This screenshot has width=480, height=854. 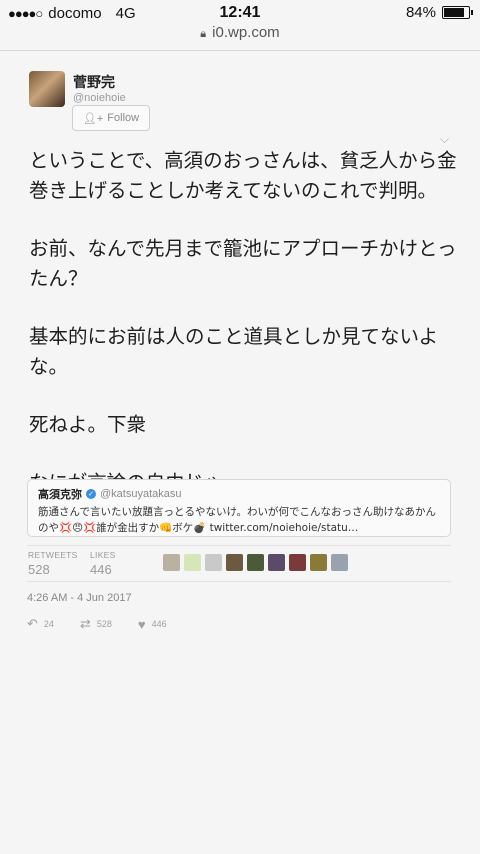 What do you see at coordinates (93, 118) in the screenshot?
I see `add-user-icon: 👤︎+` at bounding box center [93, 118].